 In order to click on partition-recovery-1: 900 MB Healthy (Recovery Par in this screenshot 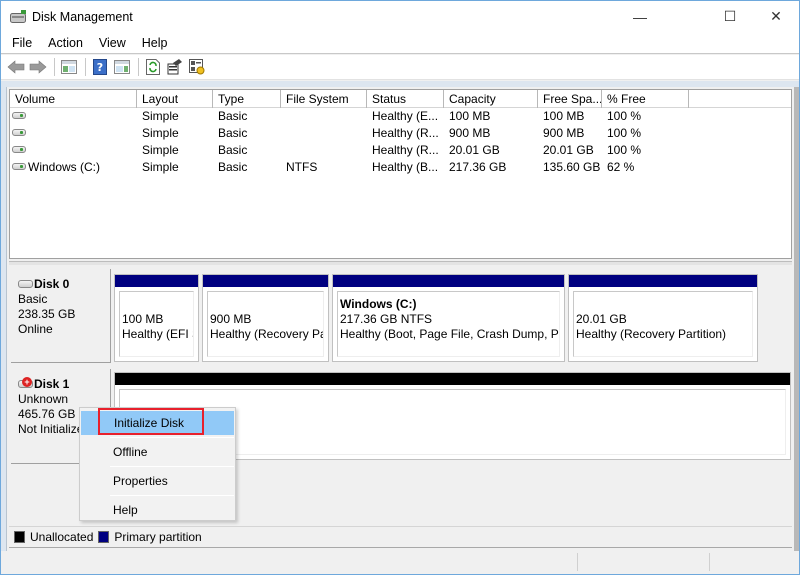, I will do `click(265, 318)`.